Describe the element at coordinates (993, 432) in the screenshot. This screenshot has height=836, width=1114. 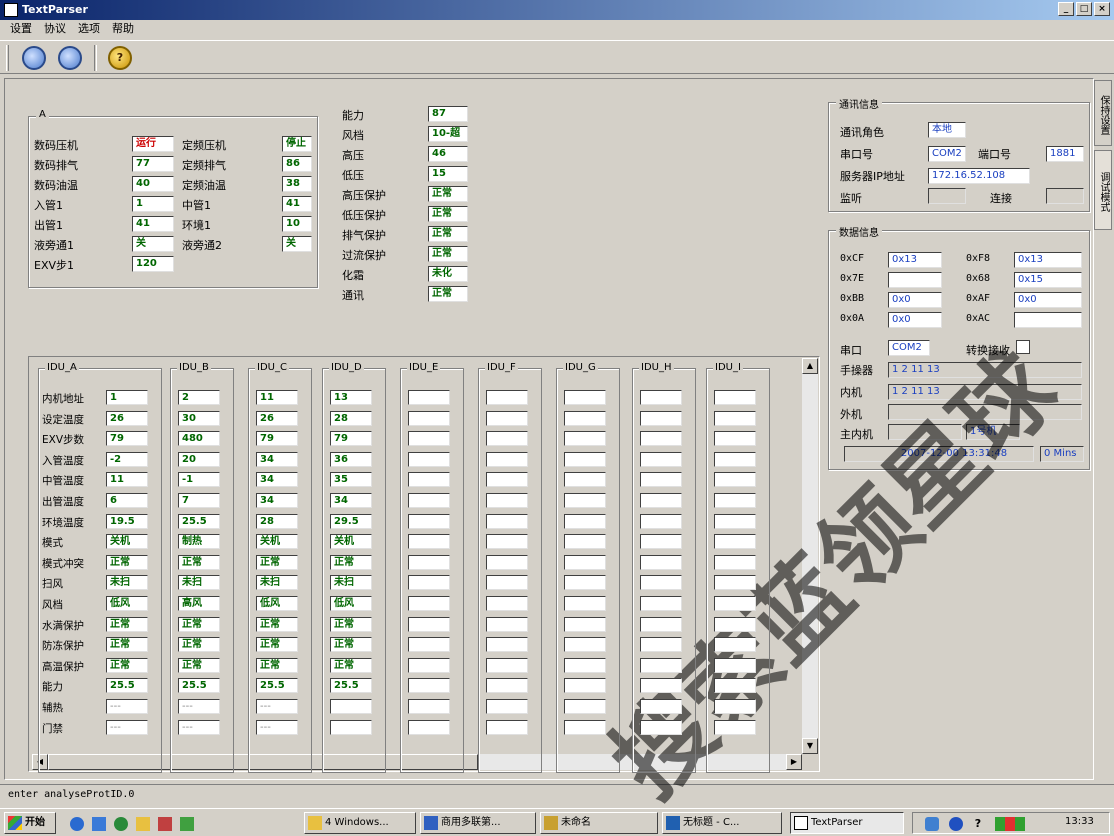
I see `master-indoor-field2: 1号机` at that location.